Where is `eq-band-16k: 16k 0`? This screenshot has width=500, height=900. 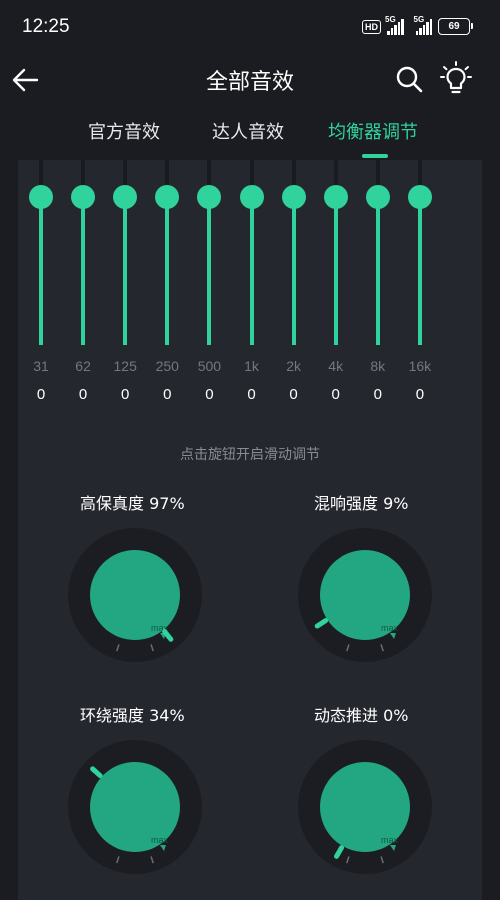
eq-band-16k: 16k 0 is located at coordinates (420, 370).